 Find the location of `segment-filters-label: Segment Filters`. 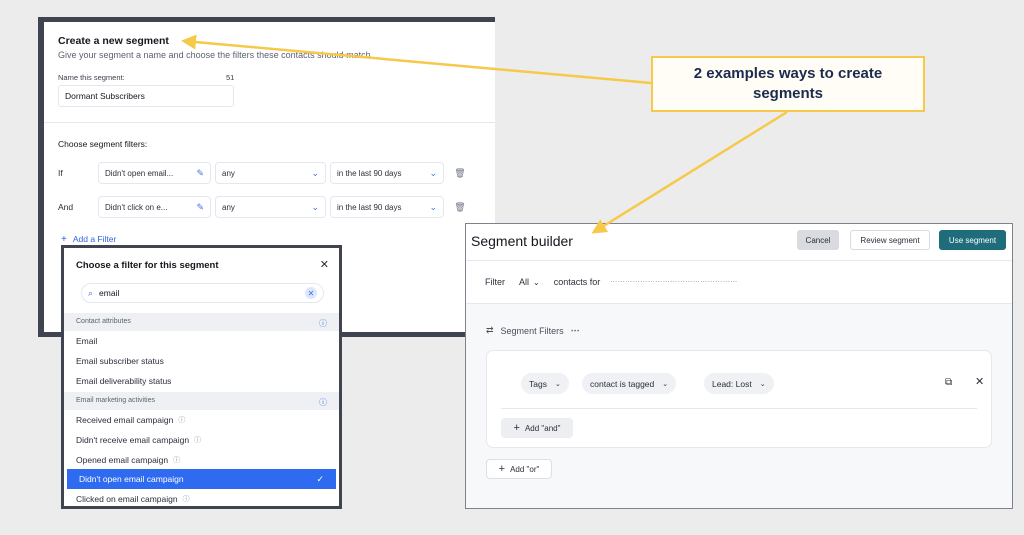

segment-filters-label: Segment Filters is located at coordinates (532, 330).